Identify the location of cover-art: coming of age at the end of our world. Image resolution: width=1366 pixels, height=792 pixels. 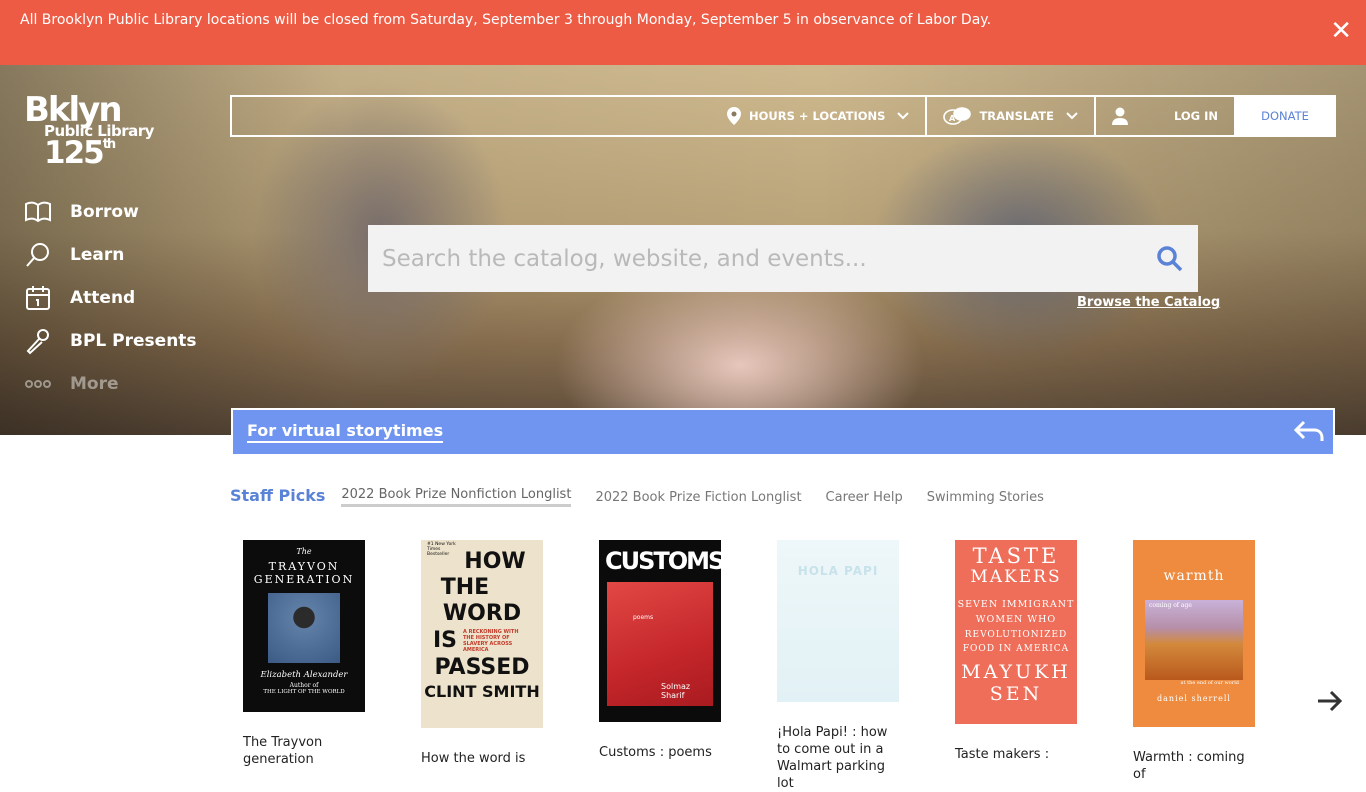
(1194, 643).